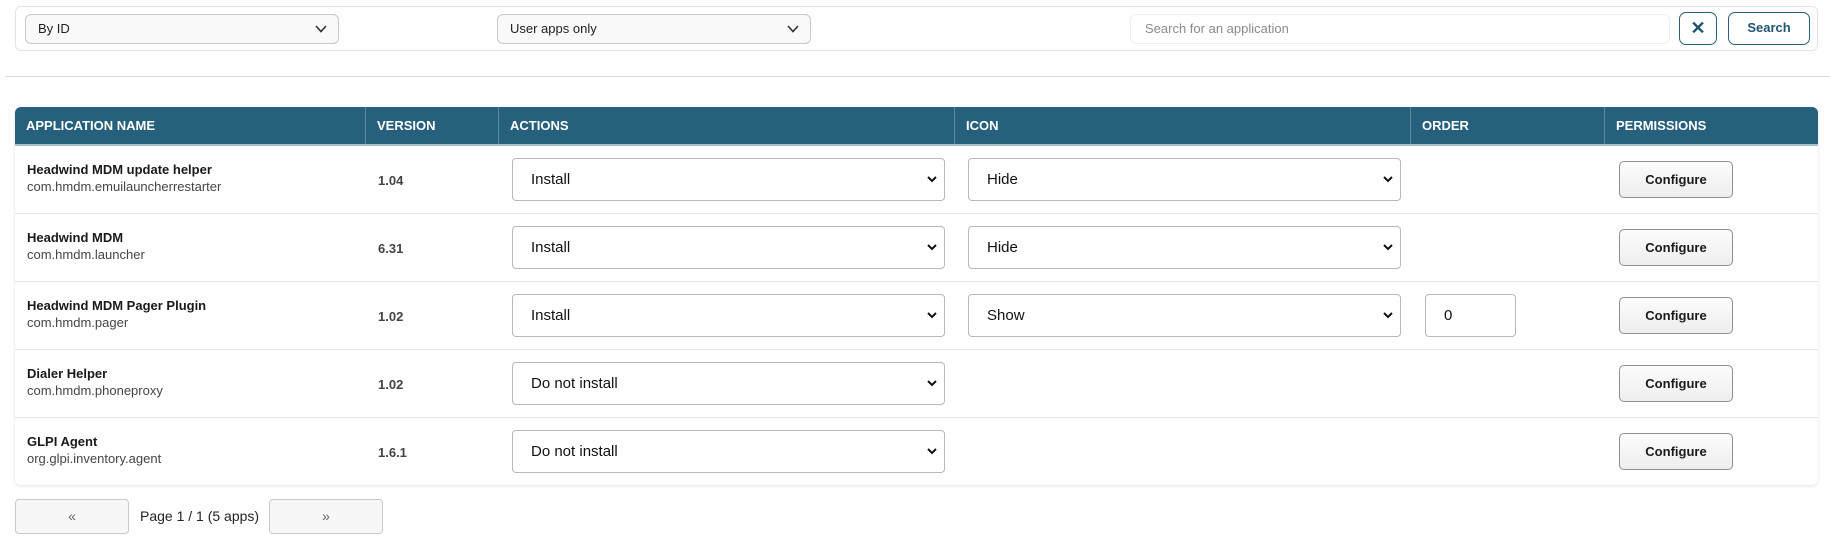 The height and width of the screenshot is (544, 1830). I want to click on app-package: com.hmdm.pager, so click(78, 322).